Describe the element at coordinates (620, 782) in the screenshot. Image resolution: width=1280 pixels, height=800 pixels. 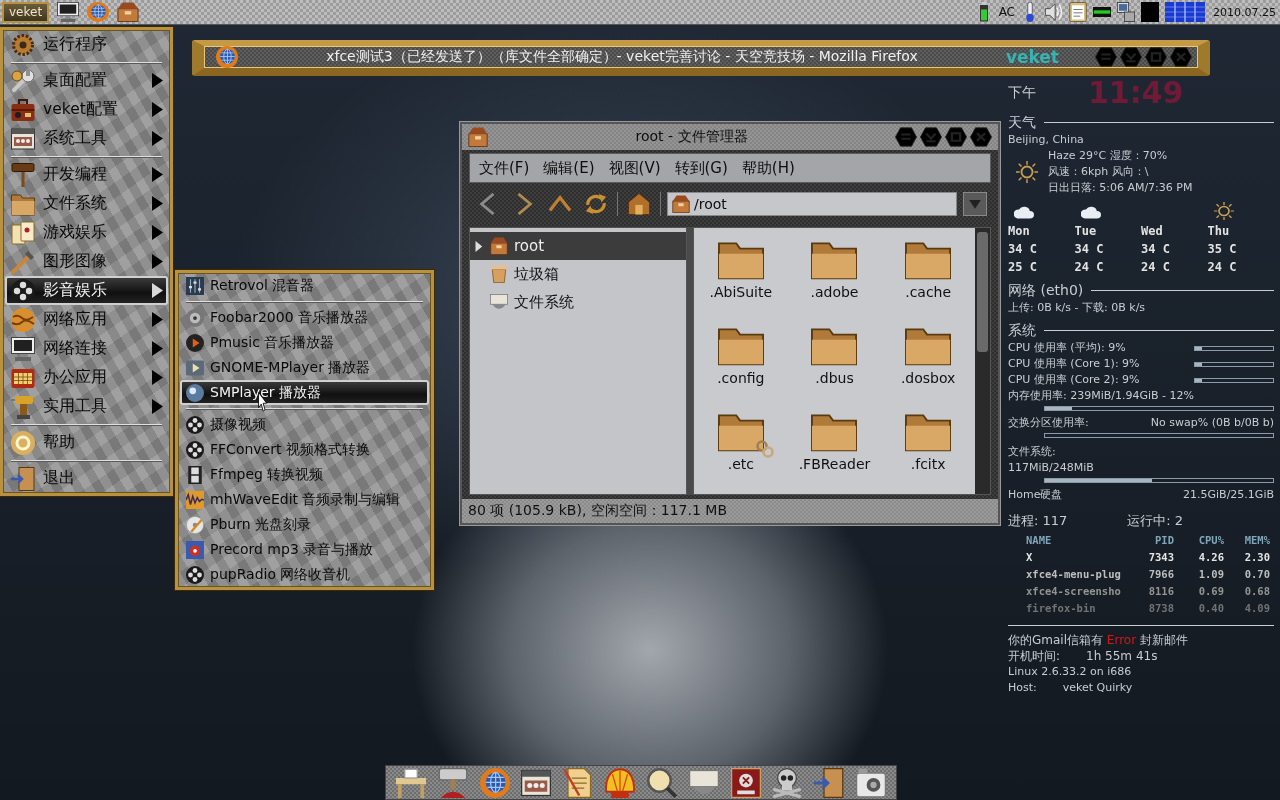
I see `shell-icon` at that location.